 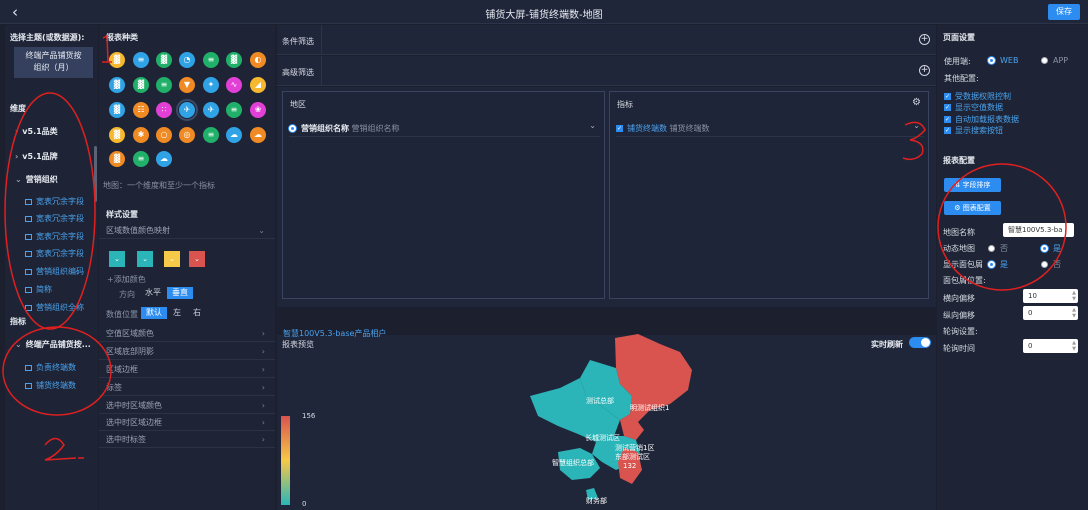 I want to click on region-select: 营销组织名称 营销组织名称 ⌄, so click(x=444, y=129).